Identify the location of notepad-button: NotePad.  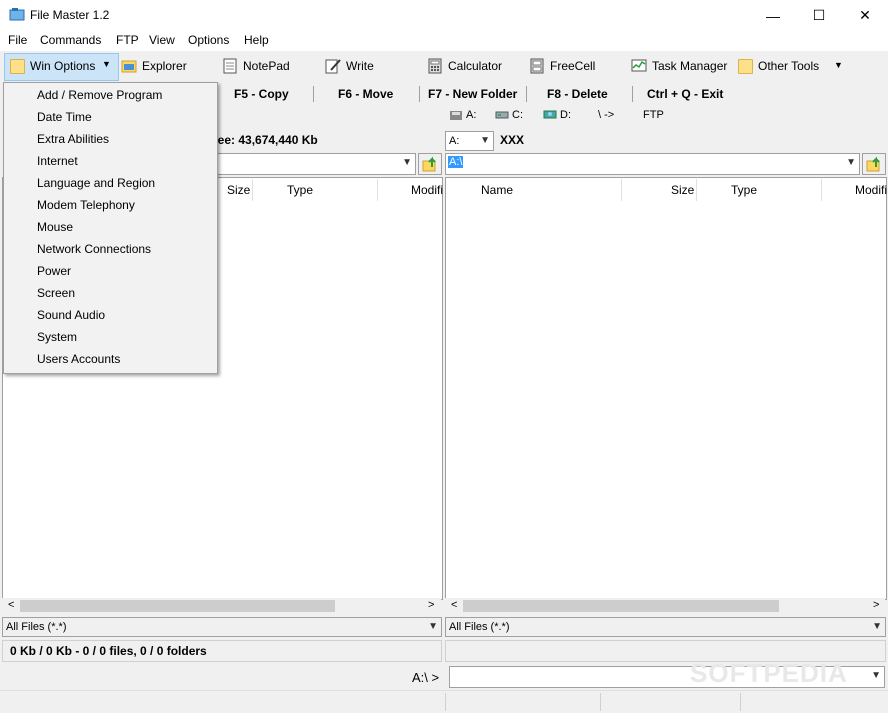
(256, 66).